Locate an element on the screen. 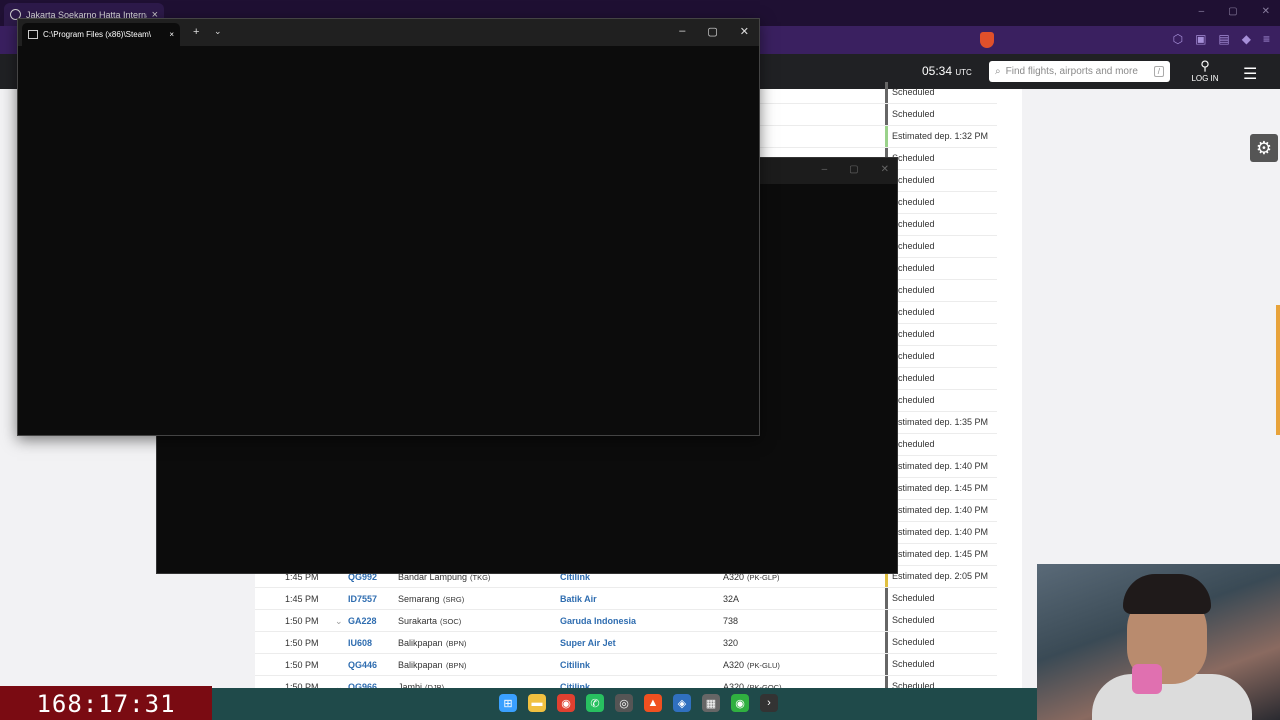 Image resolution: width=1280 pixels, height=720 pixels. destination-code: (SRG) is located at coordinates (454, 599).